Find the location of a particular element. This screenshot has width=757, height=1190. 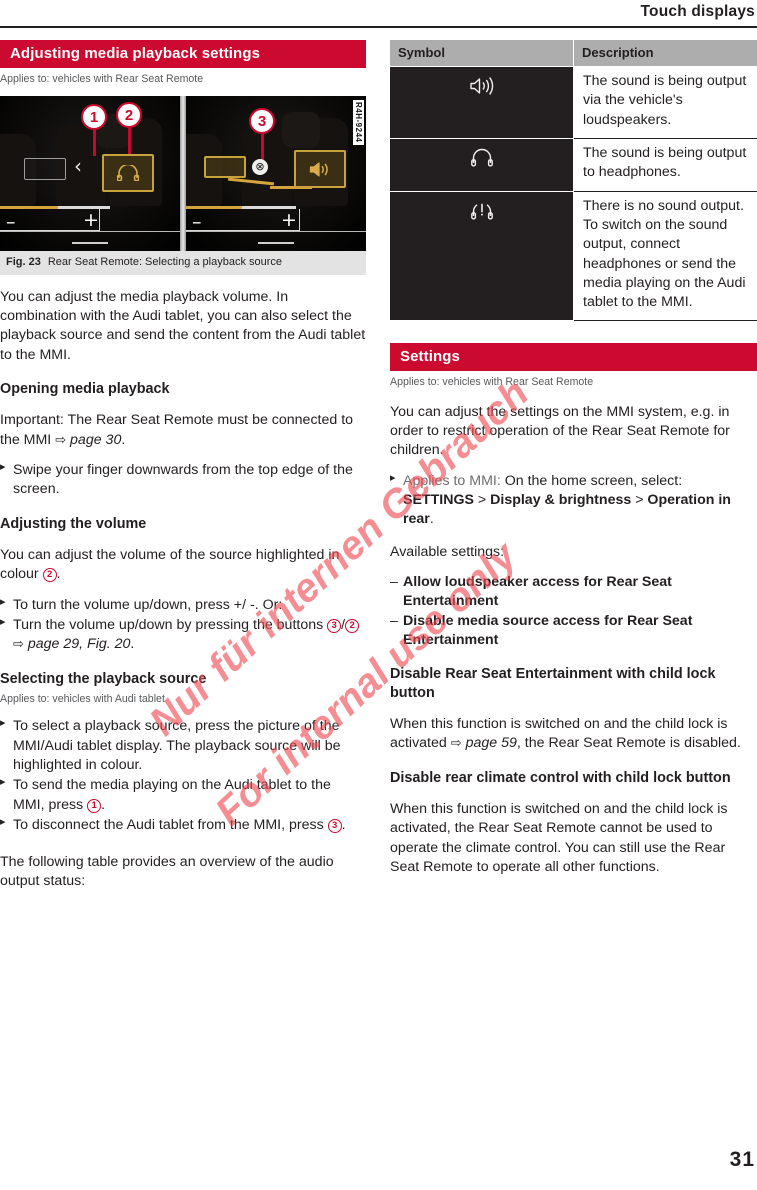

chevron-left-icon: ‹ is located at coordinates (78, 166).